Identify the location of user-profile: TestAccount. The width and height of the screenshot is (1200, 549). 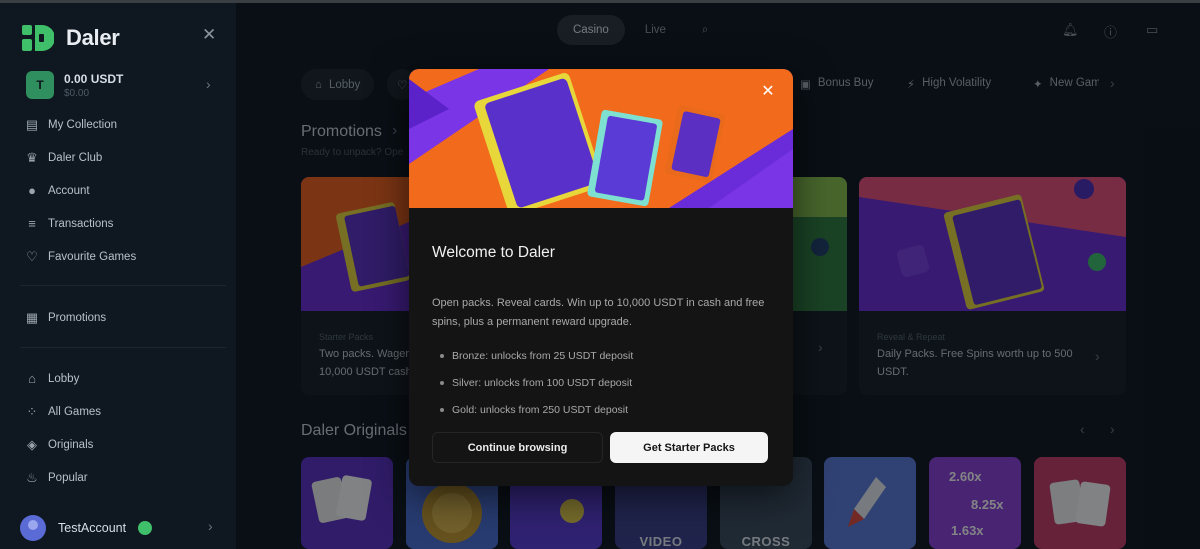
(86, 528).